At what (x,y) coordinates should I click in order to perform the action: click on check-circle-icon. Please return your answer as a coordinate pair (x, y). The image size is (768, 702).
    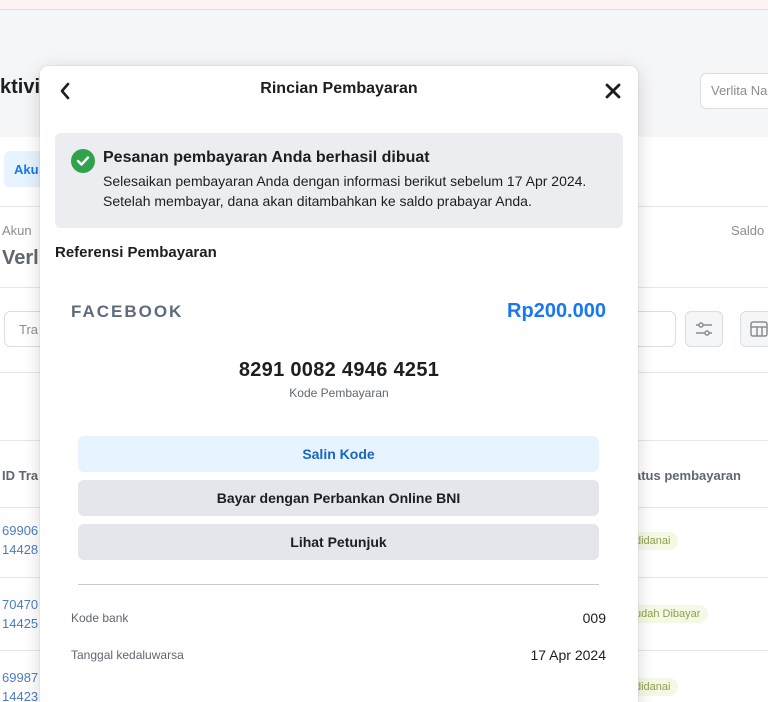
    Looking at the image, I should click on (83, 161).